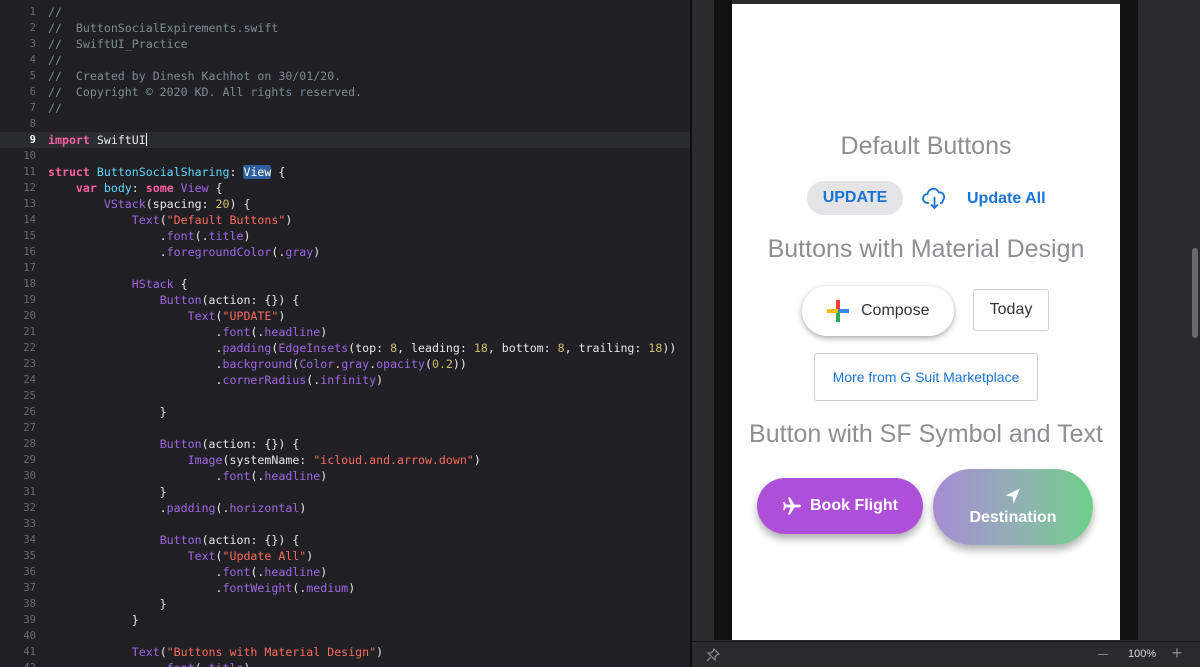 The width and height of the screenshot is (1200, 667). Describe the element at coordinates (32, 108) in the screenshot. I see `line-number: 7` at that location.